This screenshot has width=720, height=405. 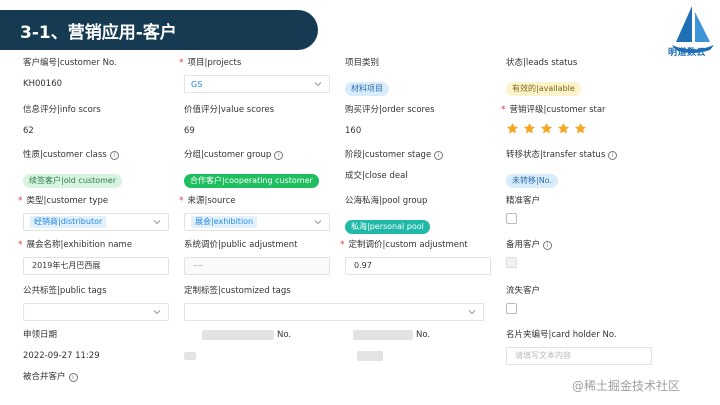 I want to click on precise-customer-label: 精准客户, so click(x=523, y=201).